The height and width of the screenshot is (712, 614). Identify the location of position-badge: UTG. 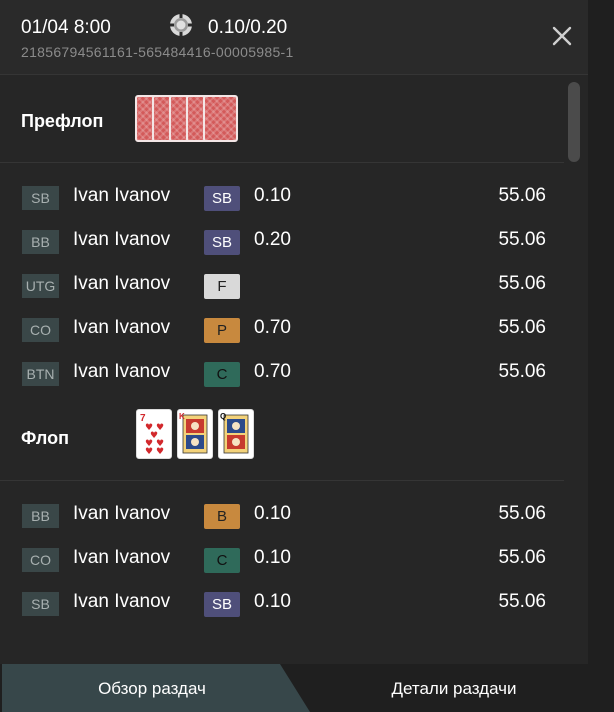
(40, 286).